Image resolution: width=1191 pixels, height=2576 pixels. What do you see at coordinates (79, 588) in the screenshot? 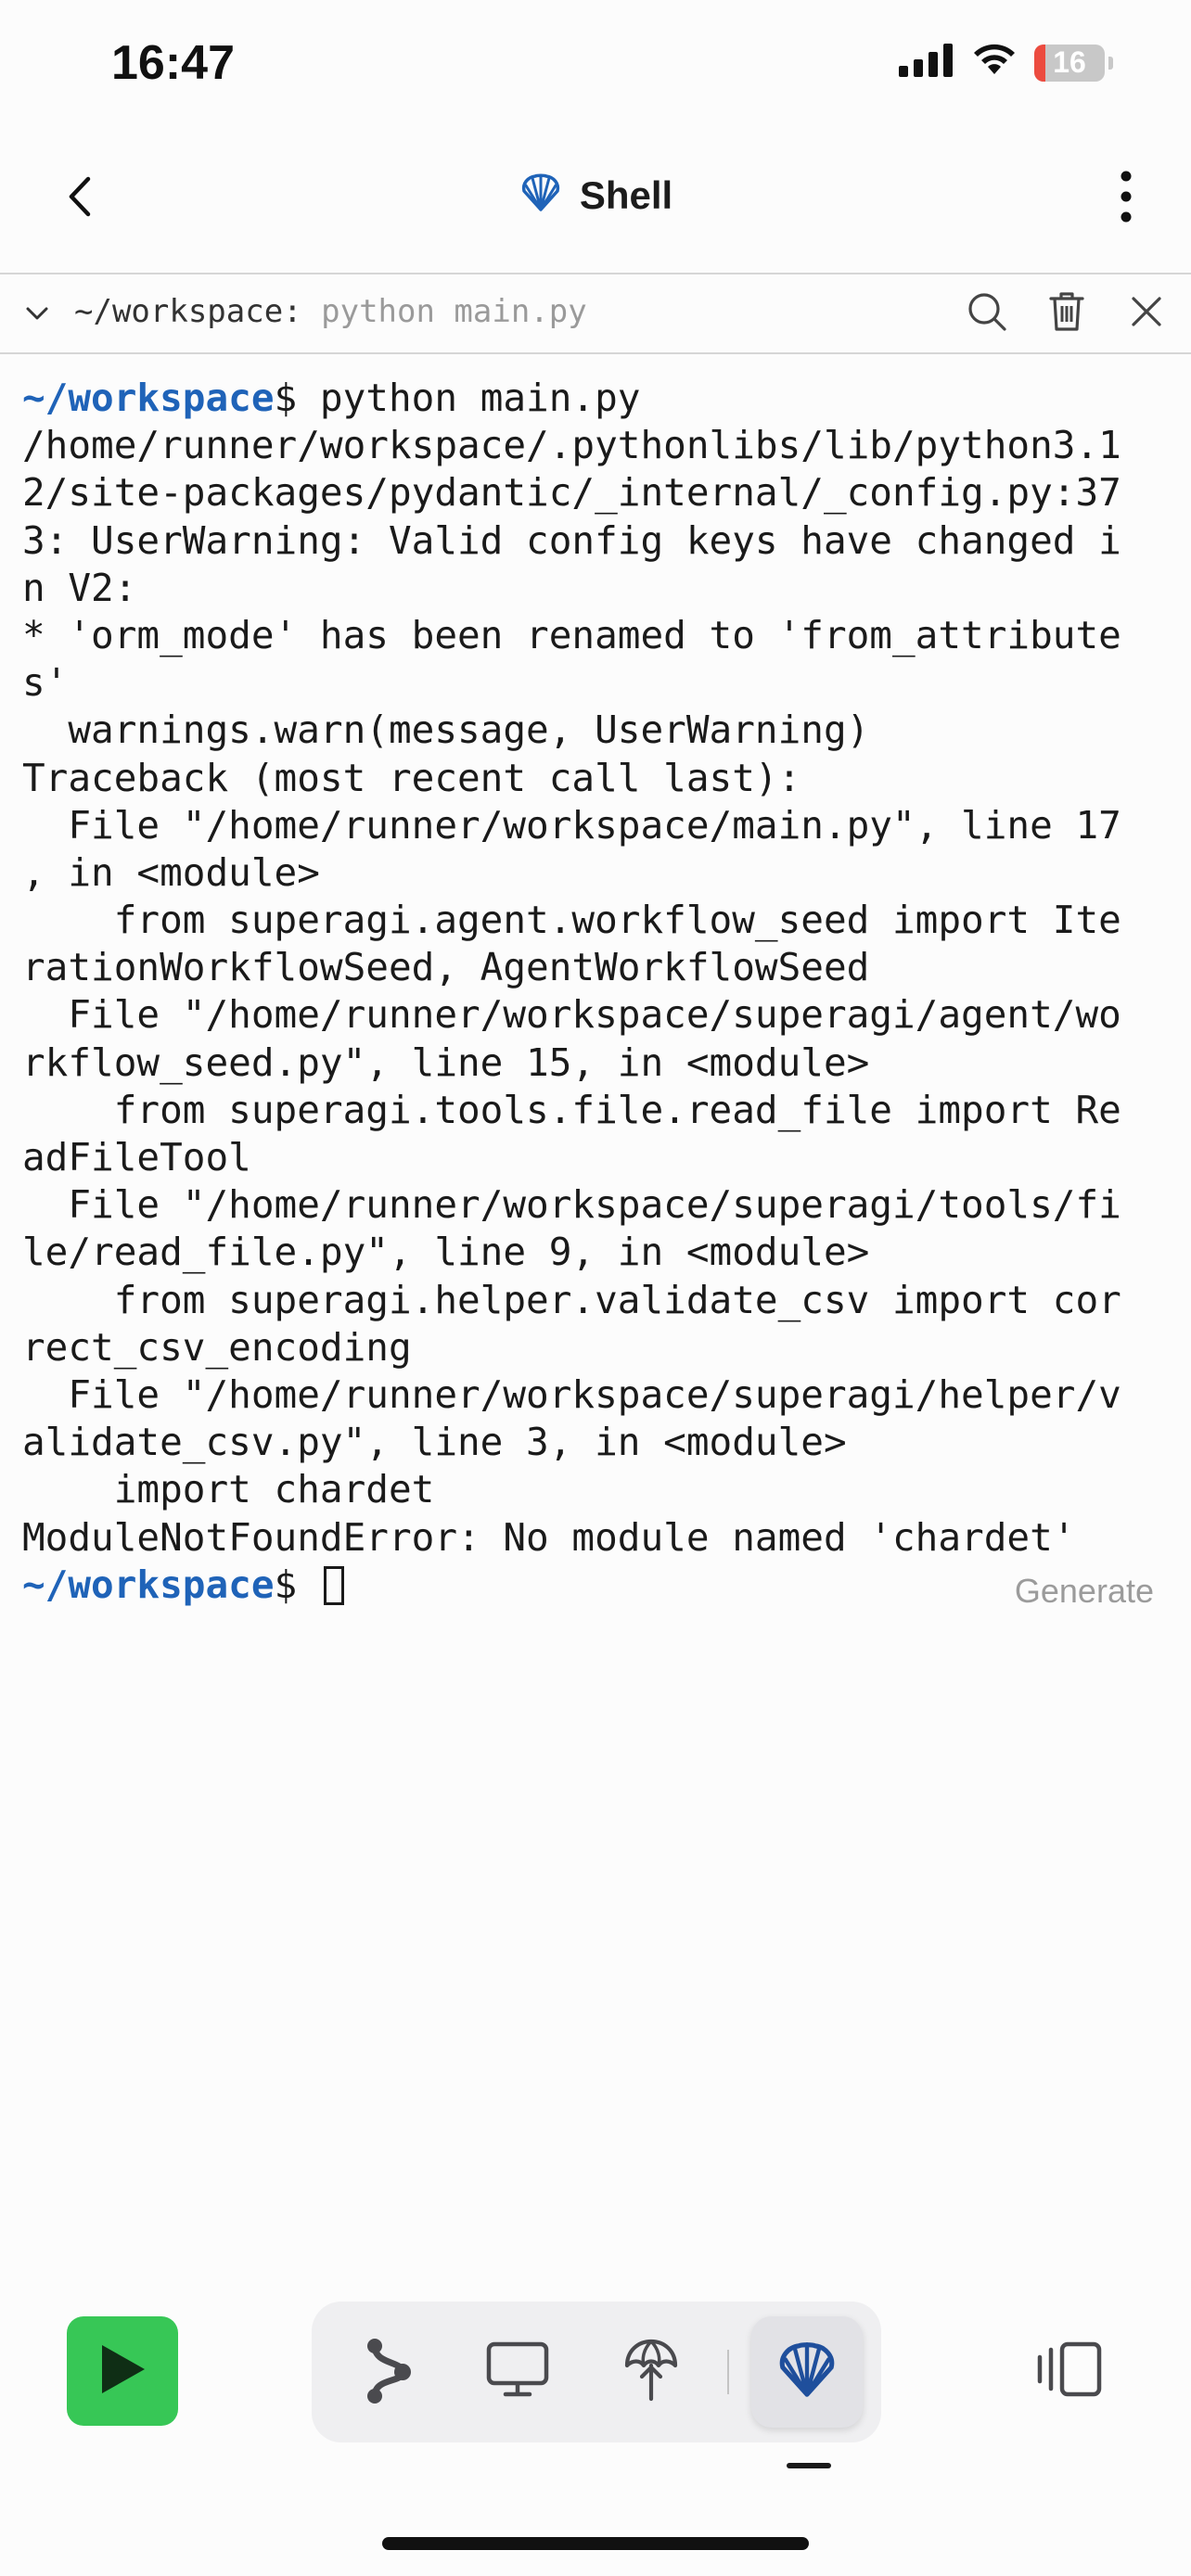
I see `terminal-line: n V2:` at bounding box center [79, 588].